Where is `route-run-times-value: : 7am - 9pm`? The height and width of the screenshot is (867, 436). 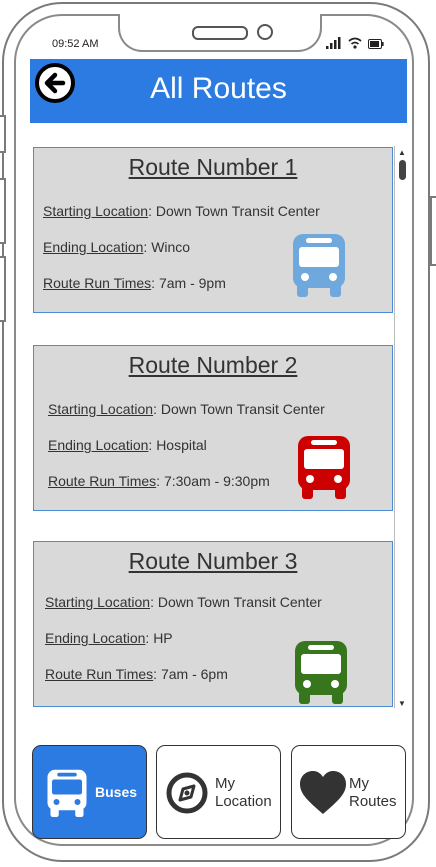
route-run-times-value: : 7am - 9pm is located at coordinates (188, 283).